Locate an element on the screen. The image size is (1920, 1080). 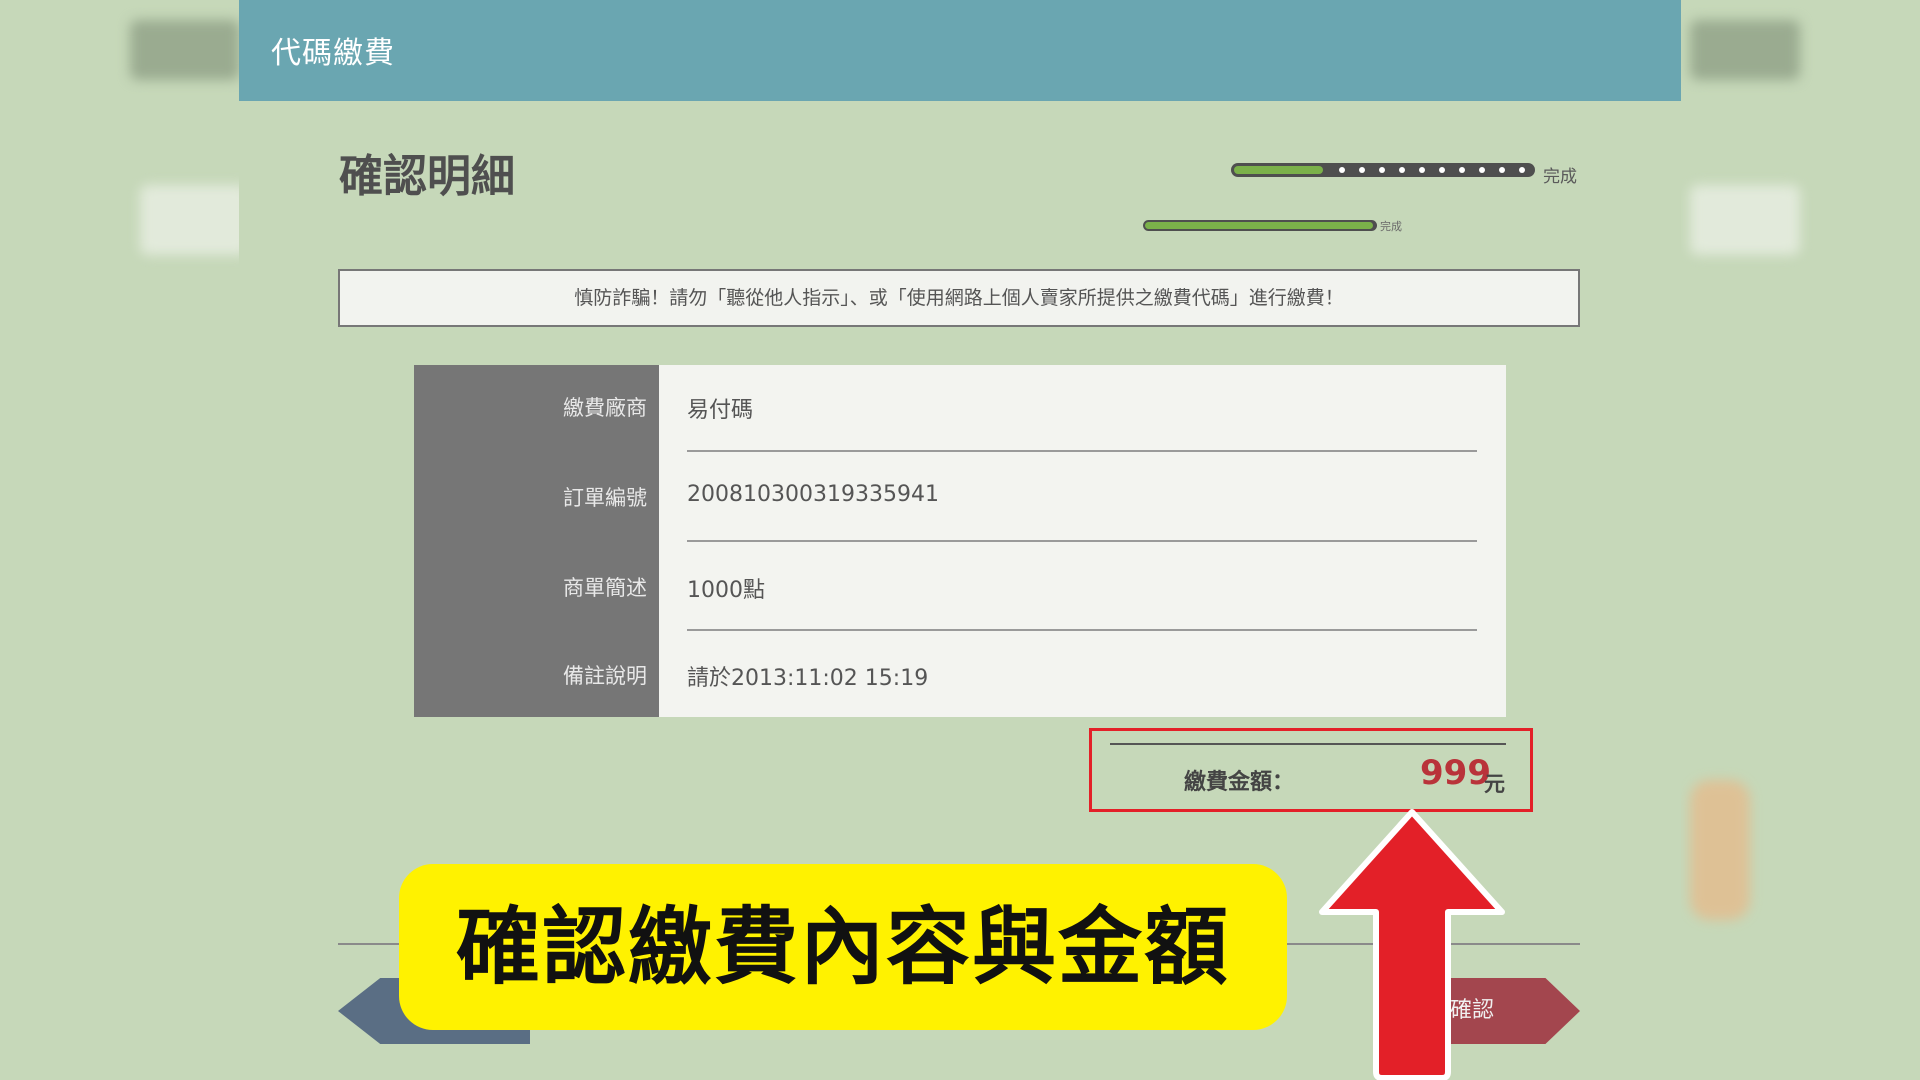
red-arrow-up-icon is located at coordinates (1412, 944).